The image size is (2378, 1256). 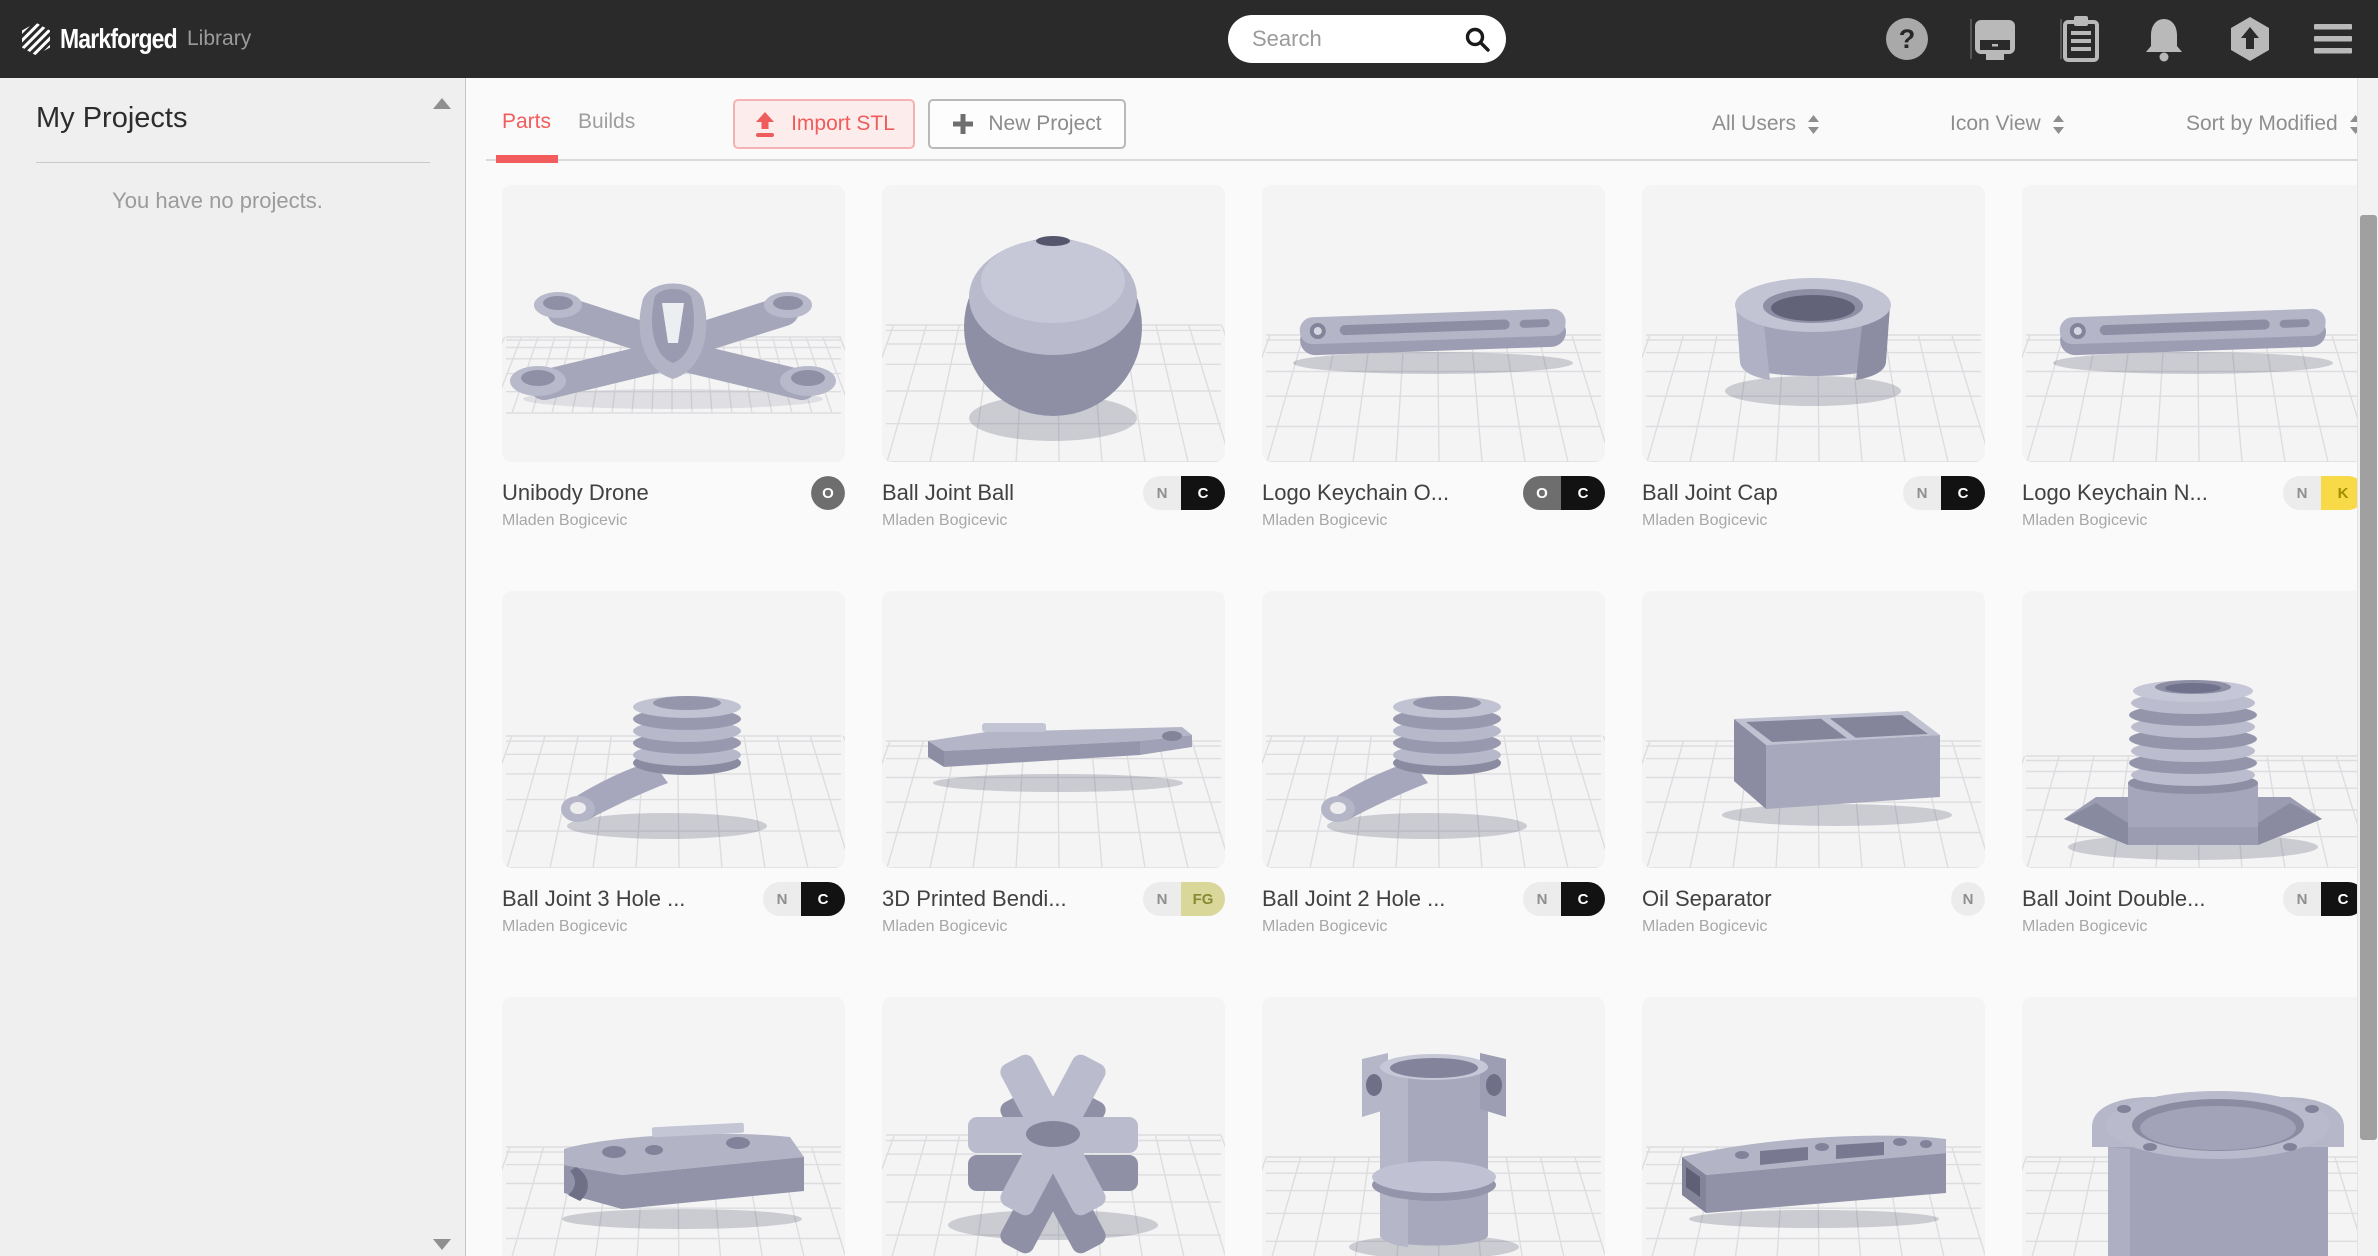 What do you see at coordinates (2250, 39) in the screenshot?
I see `upload-hexagon-icon` at bounding box center [2250, 39].